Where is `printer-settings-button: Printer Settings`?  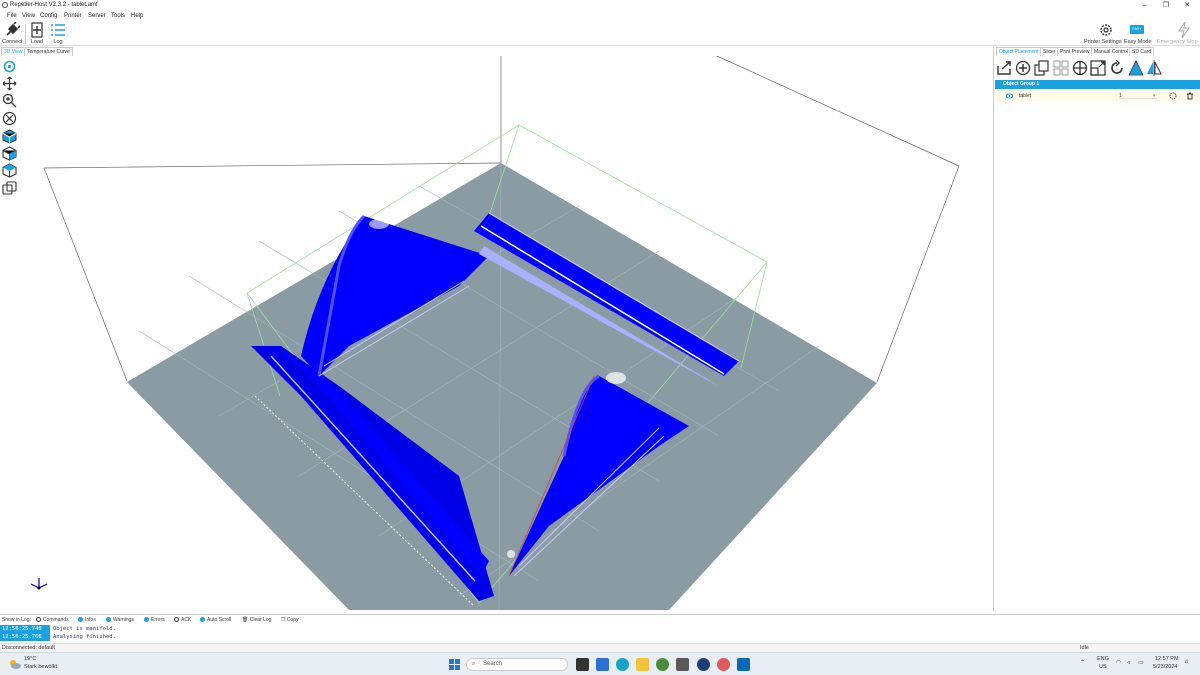
printer-settings-button: Printer Settings is located at coordinates (1103, 33).